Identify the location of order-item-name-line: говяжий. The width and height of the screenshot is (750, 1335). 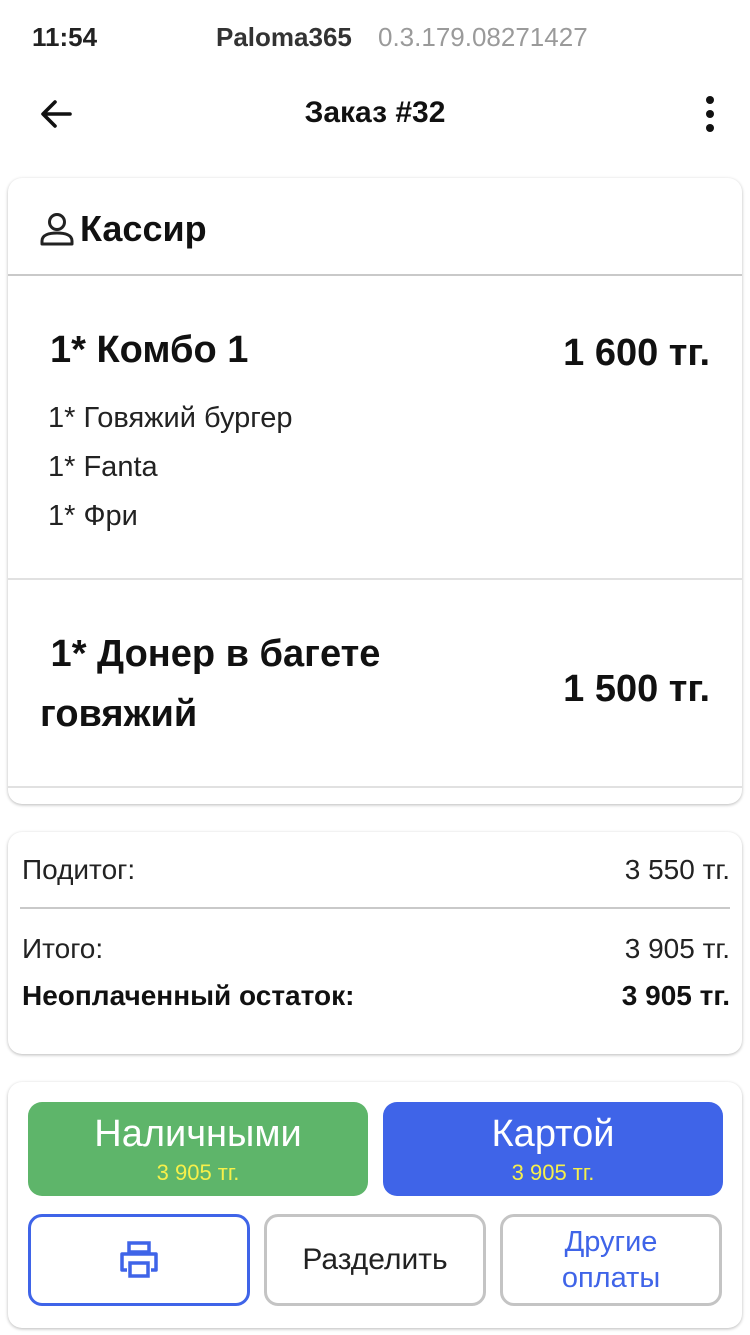
(119, 714).